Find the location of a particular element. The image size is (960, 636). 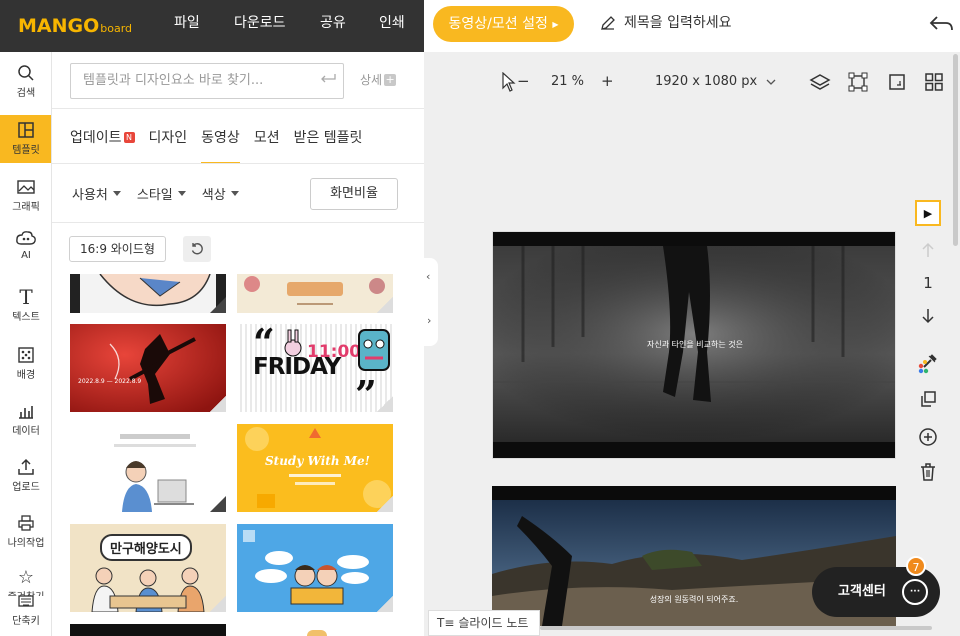

duplicate-icon is located at coordinates (928, 399).